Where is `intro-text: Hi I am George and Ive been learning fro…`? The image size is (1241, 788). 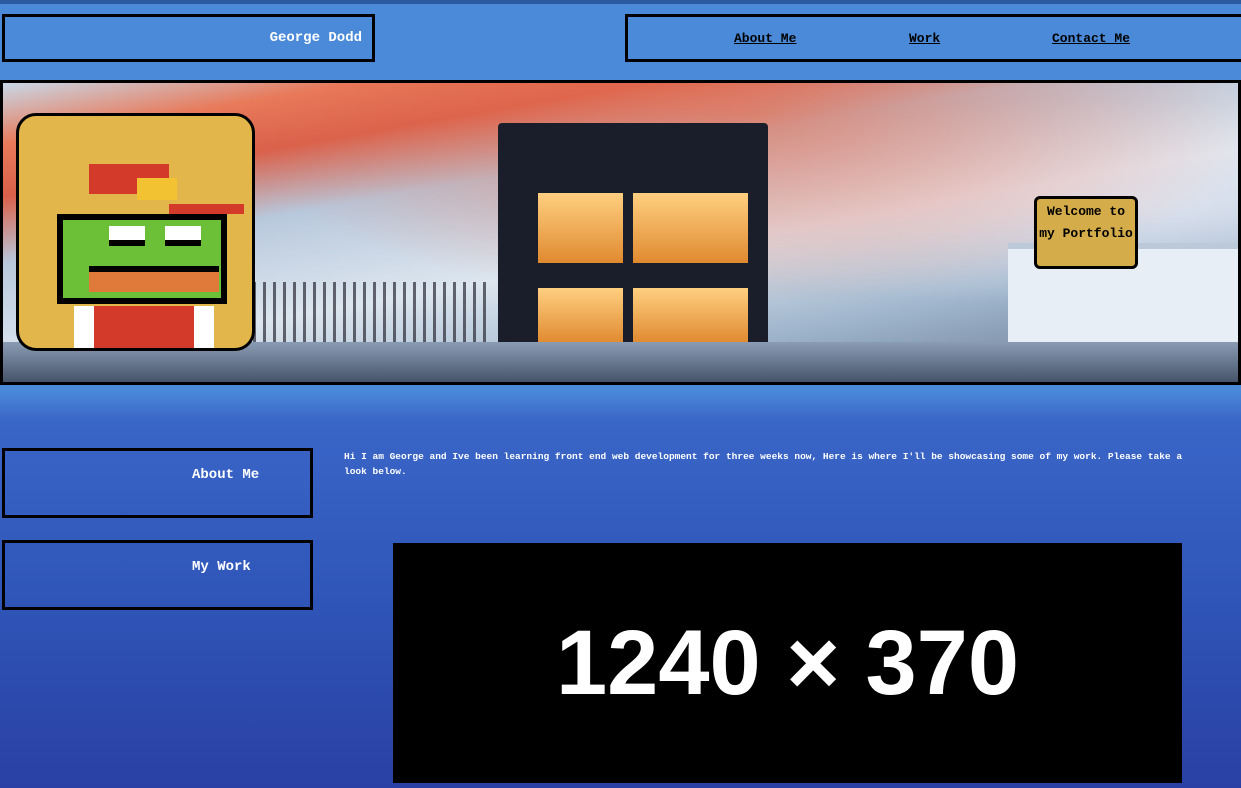
intro-text: Hi I am George and Ive been learning fro… is located at coordinates (763, 464).